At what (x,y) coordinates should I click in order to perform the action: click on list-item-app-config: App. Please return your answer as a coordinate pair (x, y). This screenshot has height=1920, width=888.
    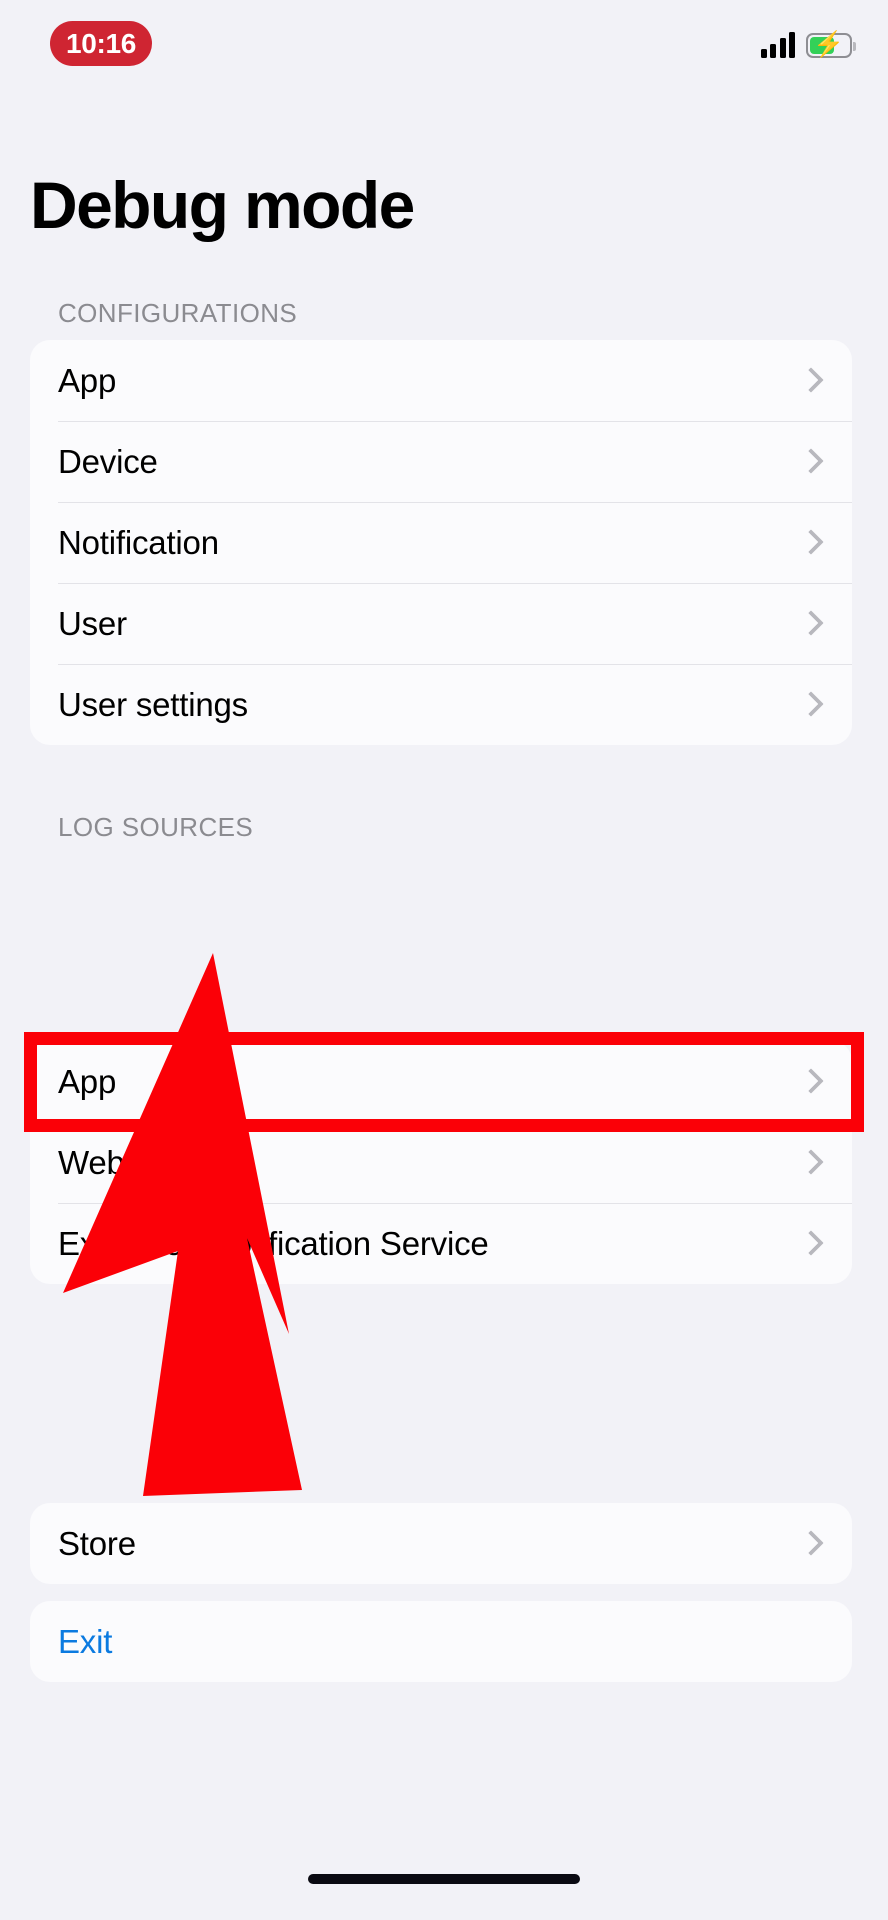
    Looking at the image, I should click on (441, 380).